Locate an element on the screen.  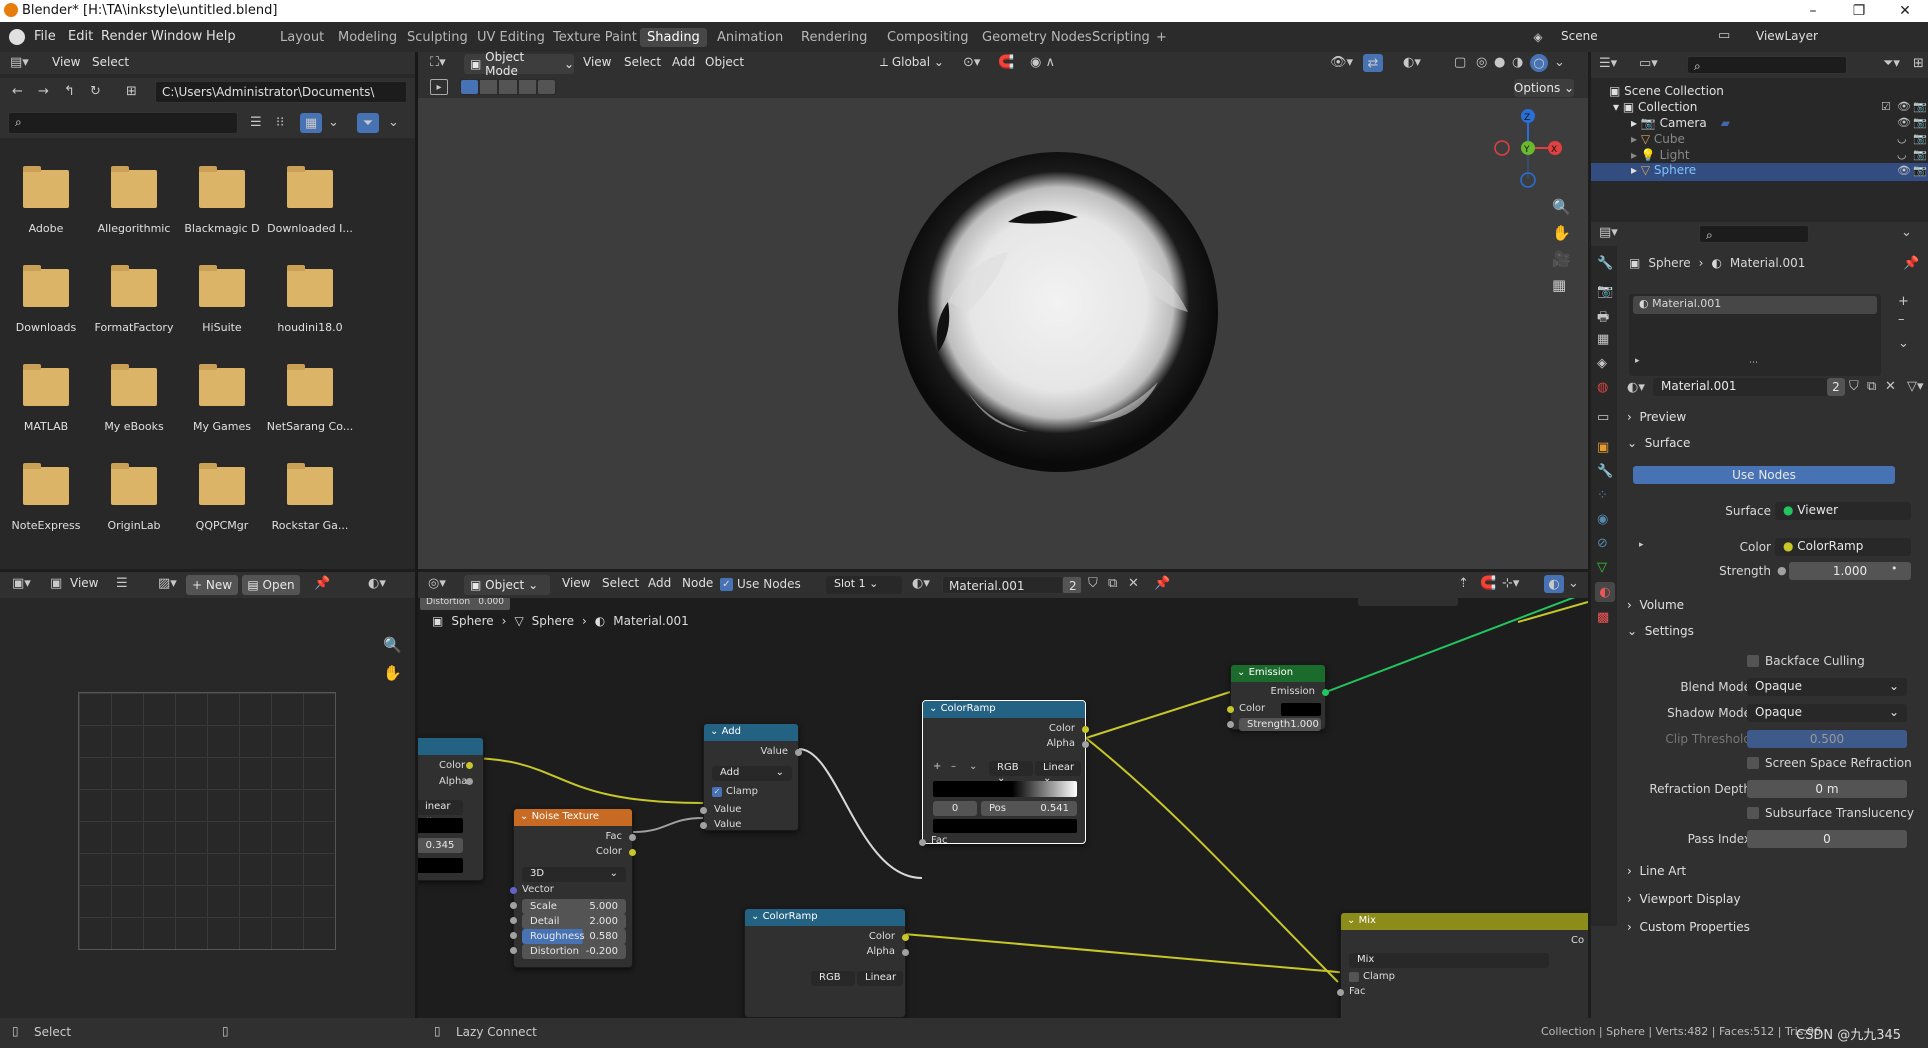
duplicate-icon: ⧉ is located at coordinates (1112, 583).